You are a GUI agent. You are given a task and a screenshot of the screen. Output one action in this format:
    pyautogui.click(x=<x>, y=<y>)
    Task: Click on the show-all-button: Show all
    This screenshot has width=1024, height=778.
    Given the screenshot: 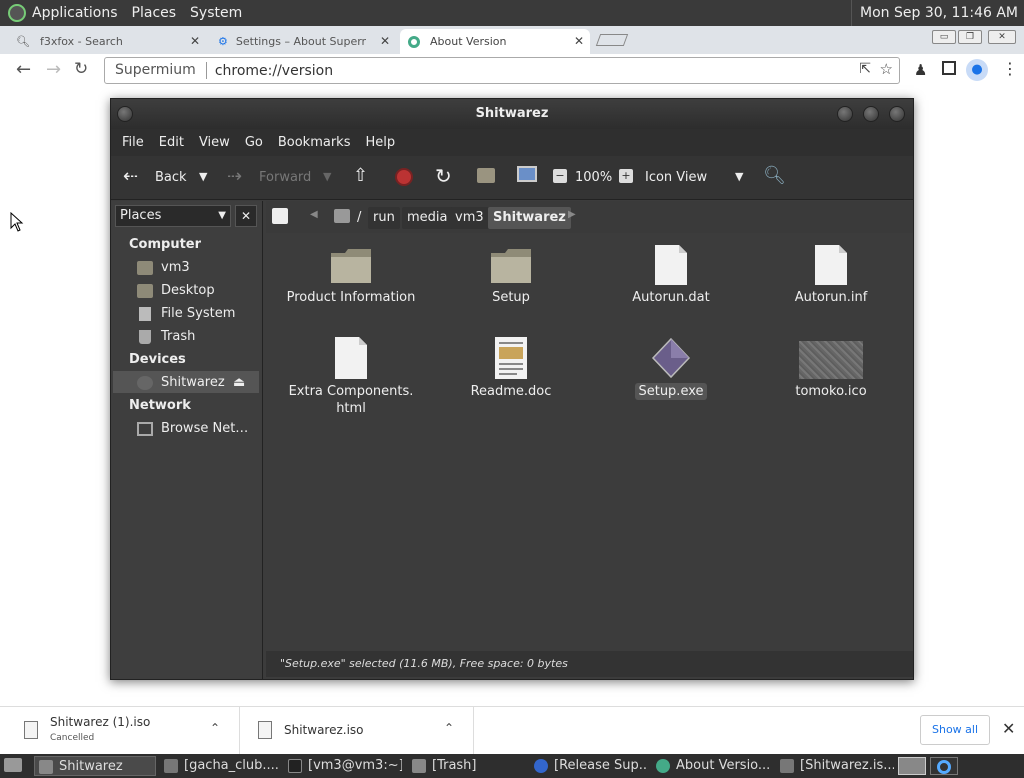 What is the action you would take?
    pyautogui.click(x=955, y=730)
    